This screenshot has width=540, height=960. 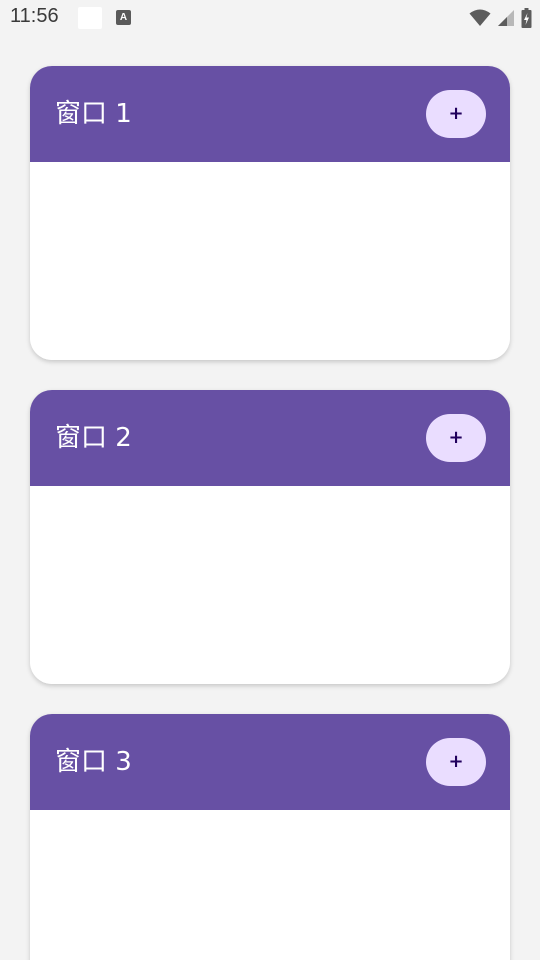 I want to click on status-bar: 11:56 A, so click(x=270, y=18).